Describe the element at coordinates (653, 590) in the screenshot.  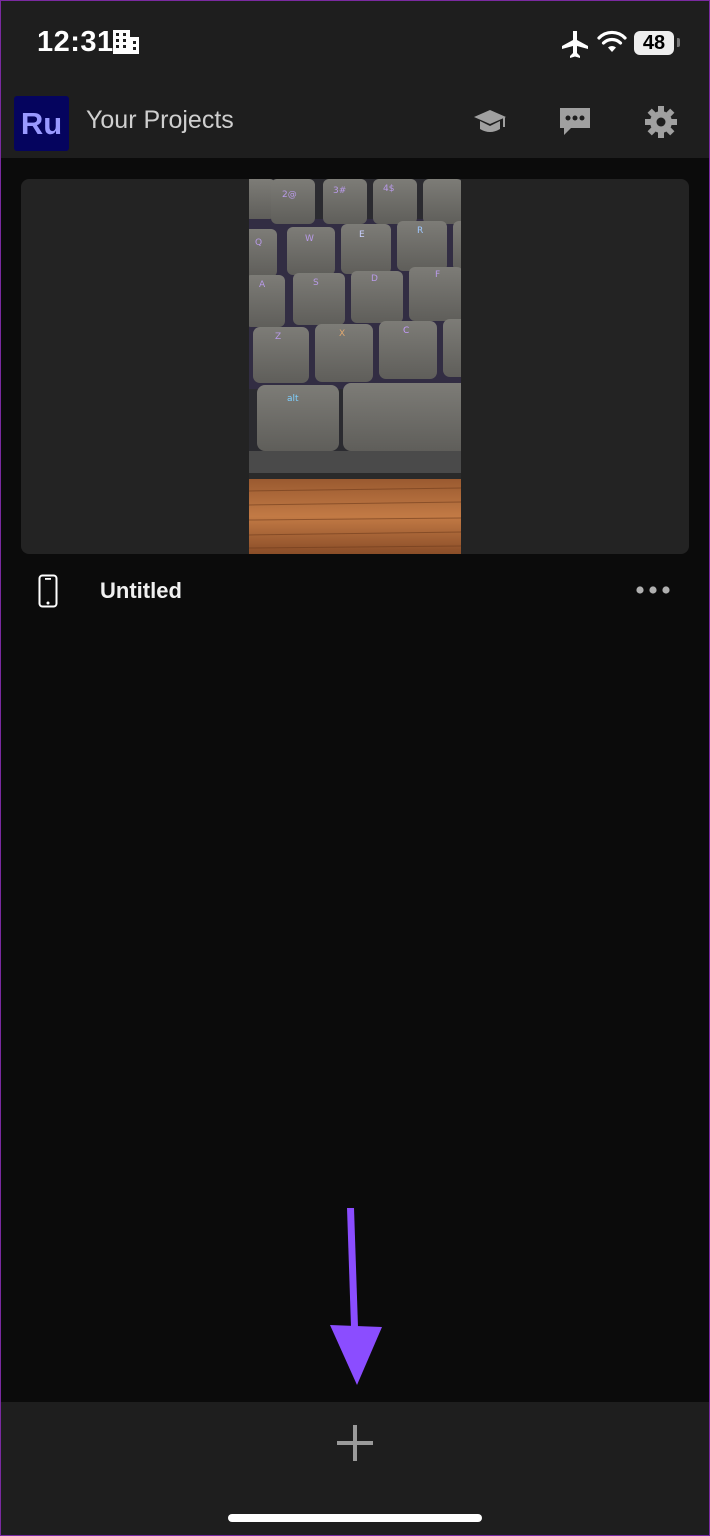
I see `more-icon` at that location.